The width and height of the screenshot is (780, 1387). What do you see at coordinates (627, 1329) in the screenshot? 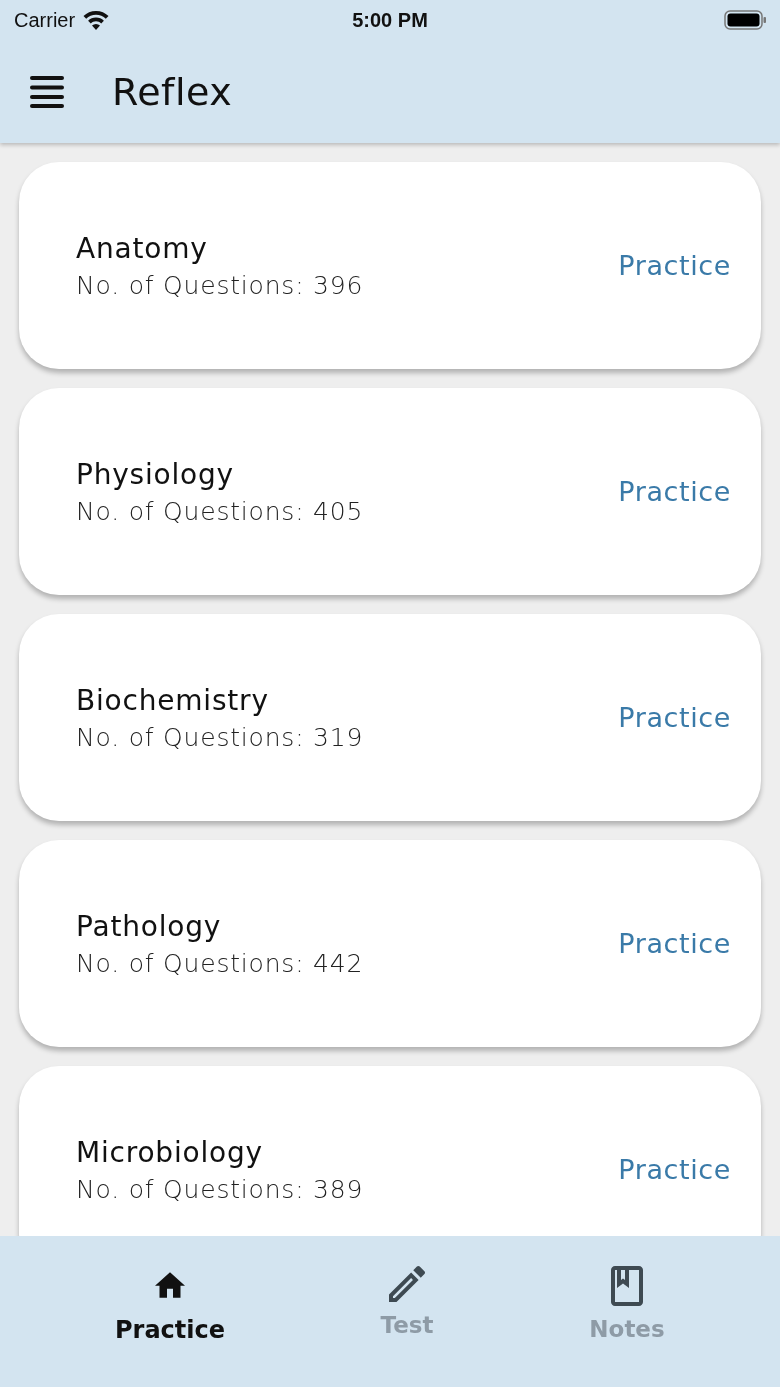
I see `nav-tab-label: Notes` at bounding box center [627, 1329].